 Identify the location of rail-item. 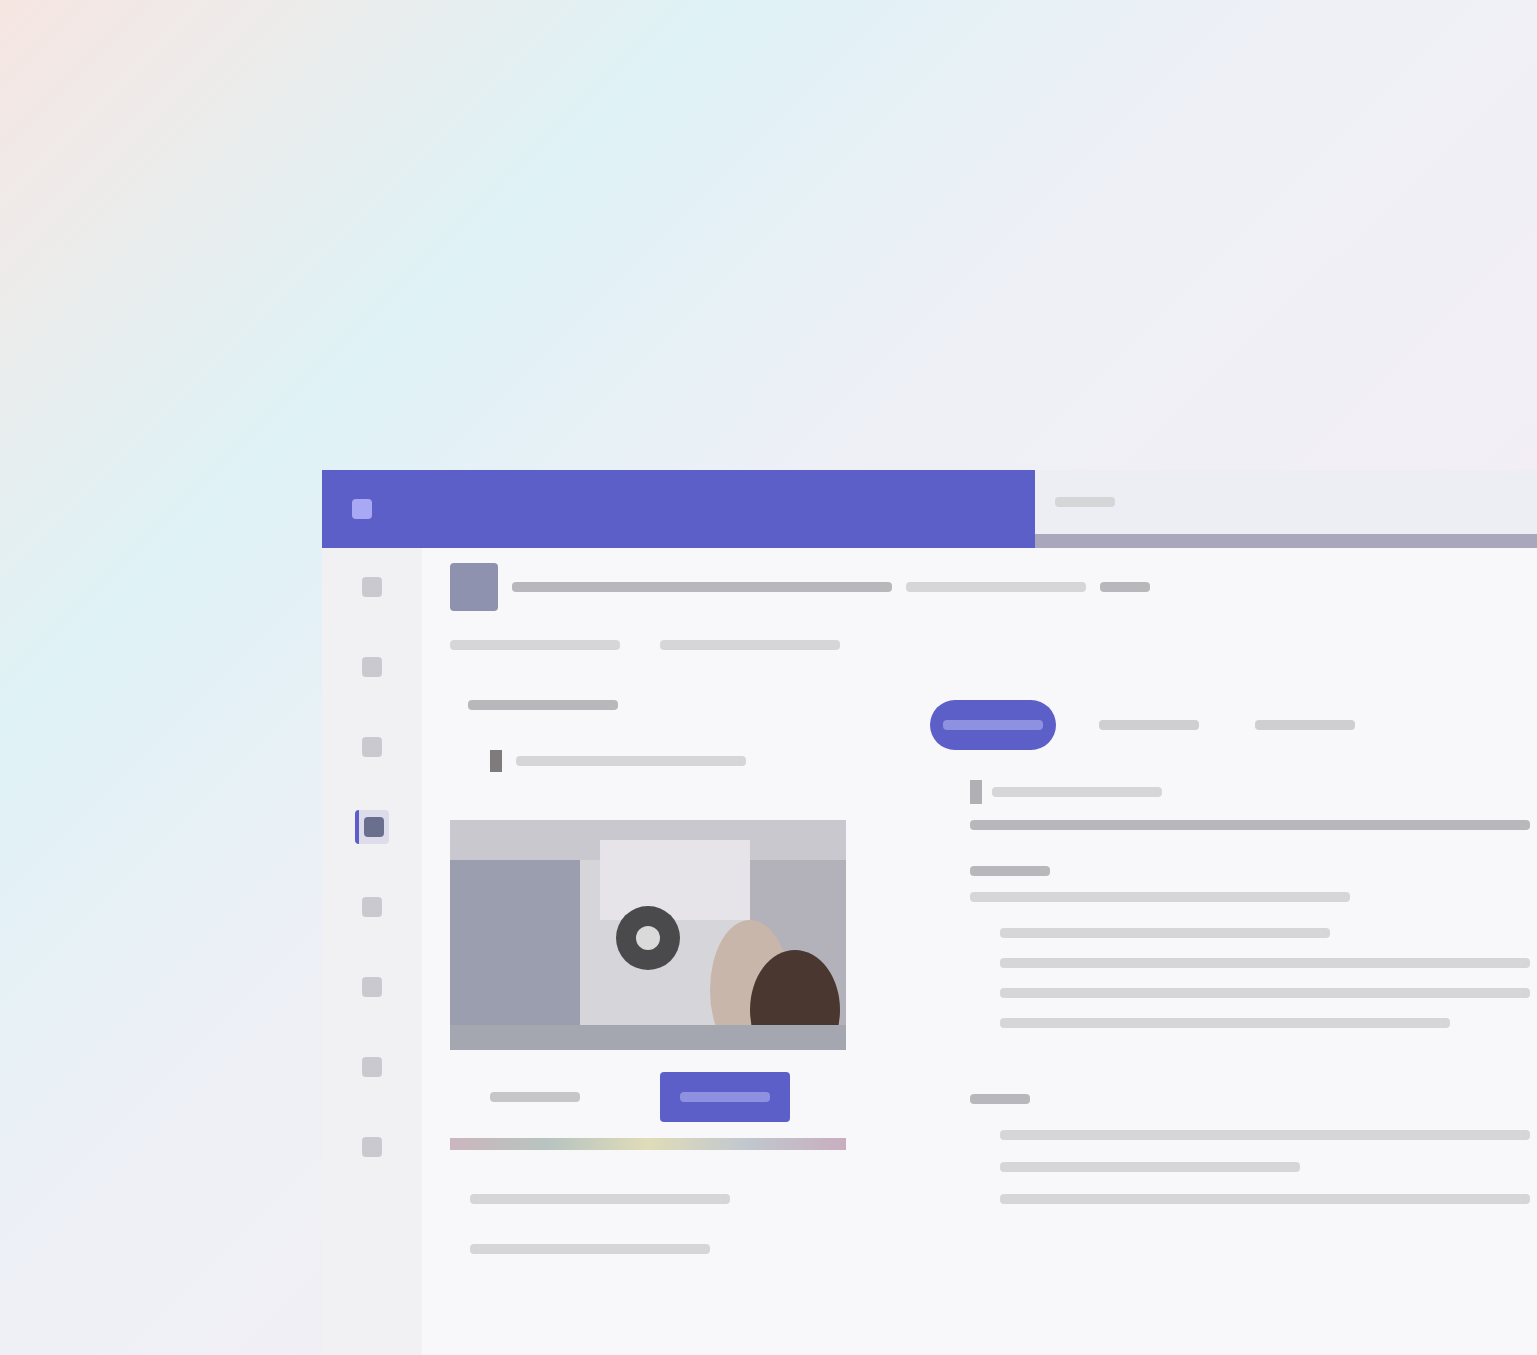
(372, 827).